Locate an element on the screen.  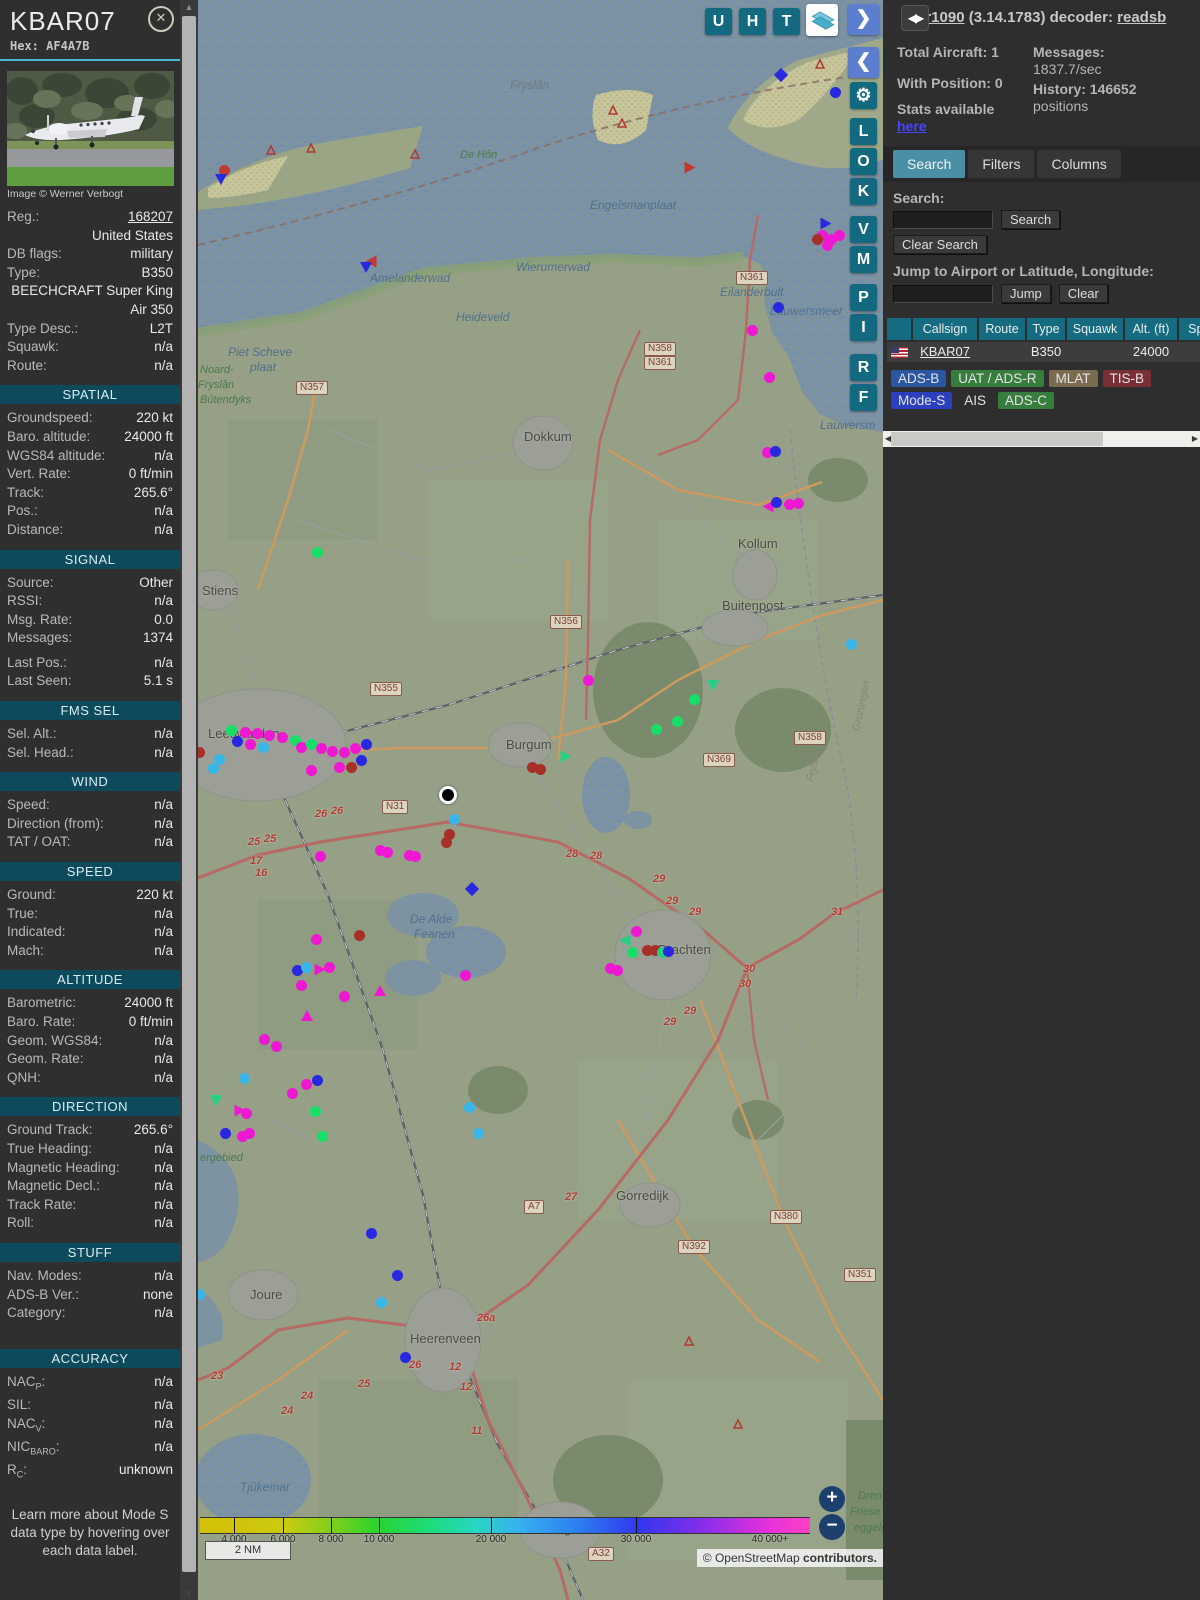
scroll-down-icon: ▼ is located at coordinates (189, 1593).